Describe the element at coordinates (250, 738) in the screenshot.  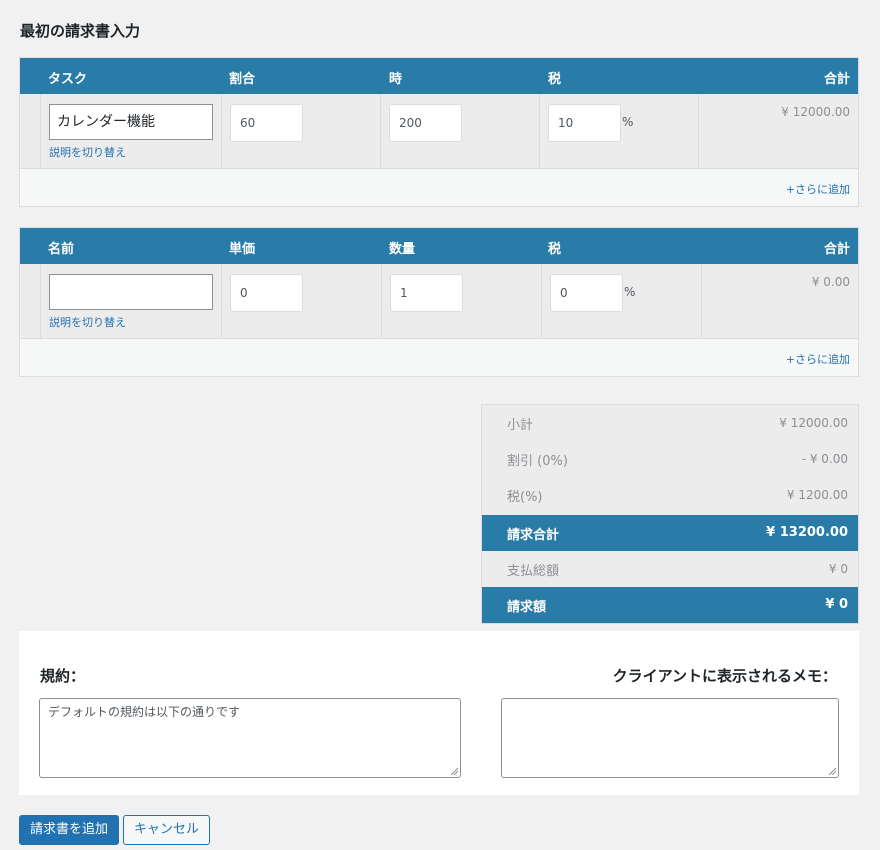
I see `terms-textarea: デフォルトの規約は以下の通りです` at that location.